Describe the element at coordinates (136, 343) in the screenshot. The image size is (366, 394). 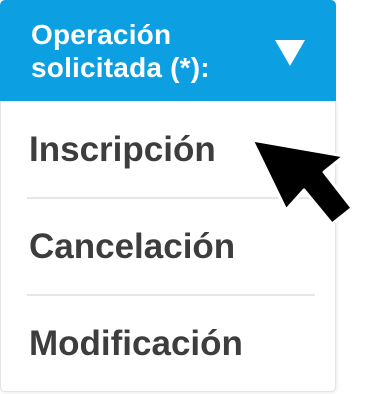
I see `option-label: Modificación` at that location.